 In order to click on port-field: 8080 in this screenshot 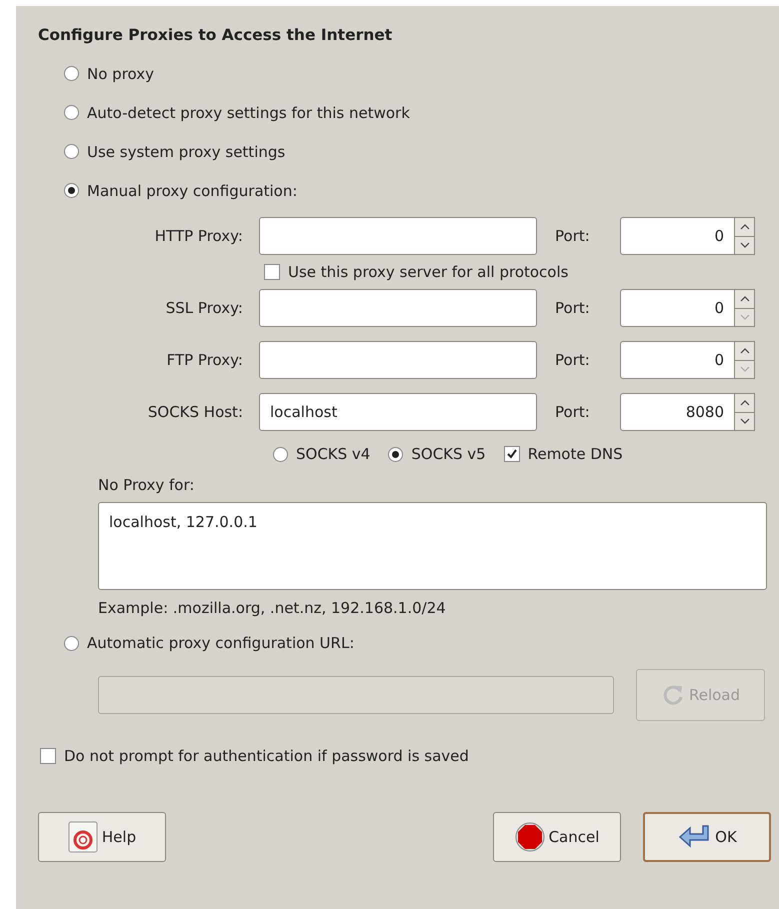, I will do `click(677, 412)`.